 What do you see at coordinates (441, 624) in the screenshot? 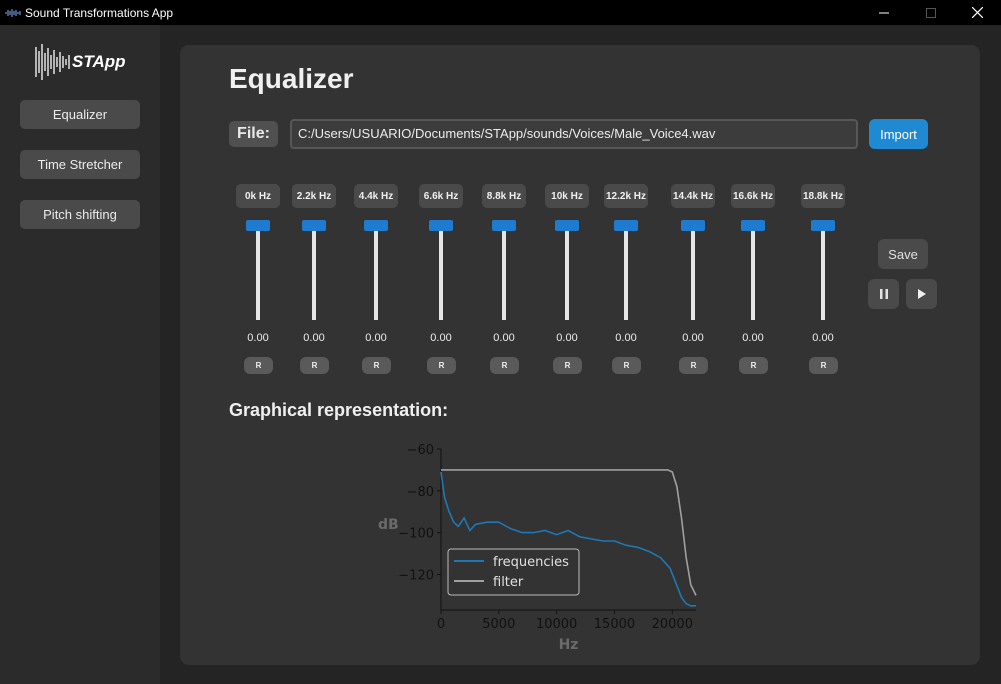
I see `x-tick-label-0: 0` at bounding box center [441, 624].